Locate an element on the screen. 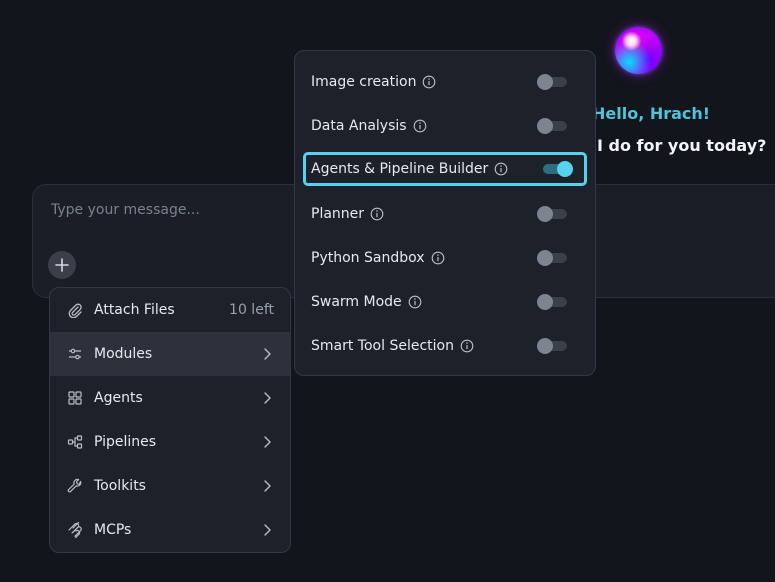 The height and width of the screenshot is (582, 775). greeting-text: Hello, Hrach! is located at coordinates (651, 113).